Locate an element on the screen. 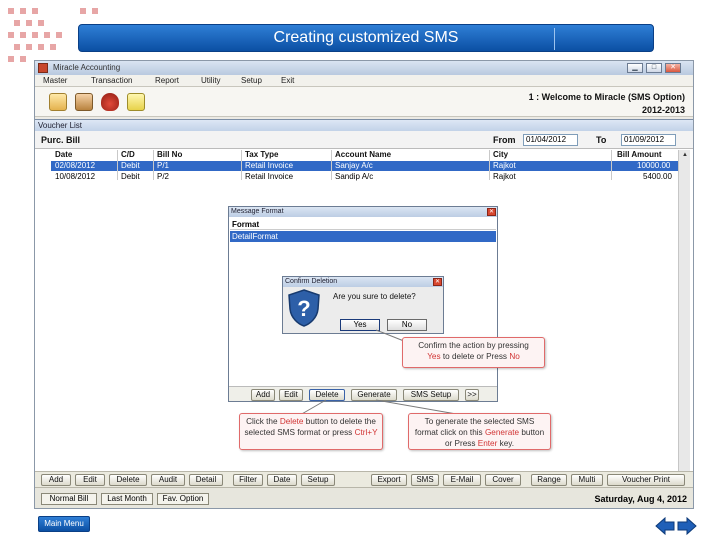 This screenshot has height=540, width=720. menu-report: Report is located at coordinates (167, 80).